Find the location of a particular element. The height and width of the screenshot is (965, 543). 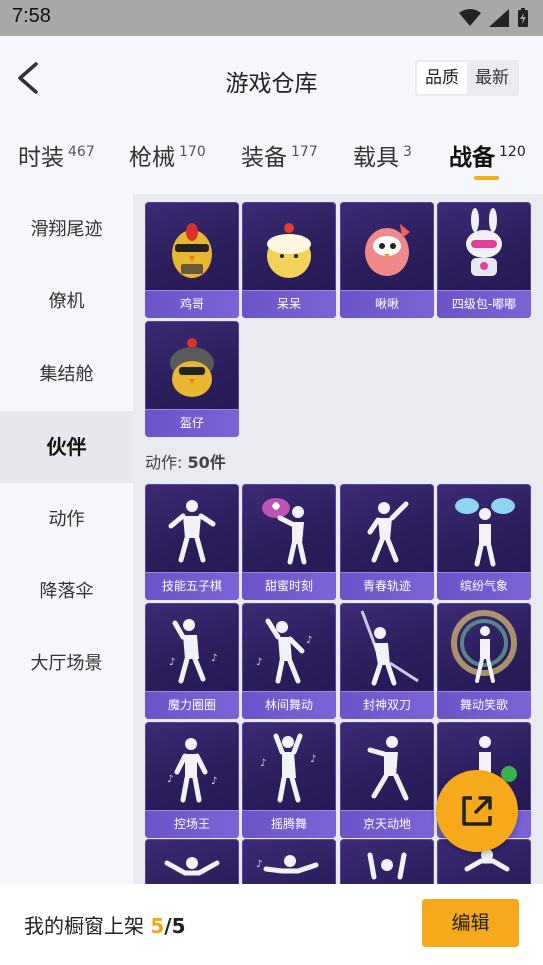

action-card: 青春轨迹 is located at coordinates (387, 542).